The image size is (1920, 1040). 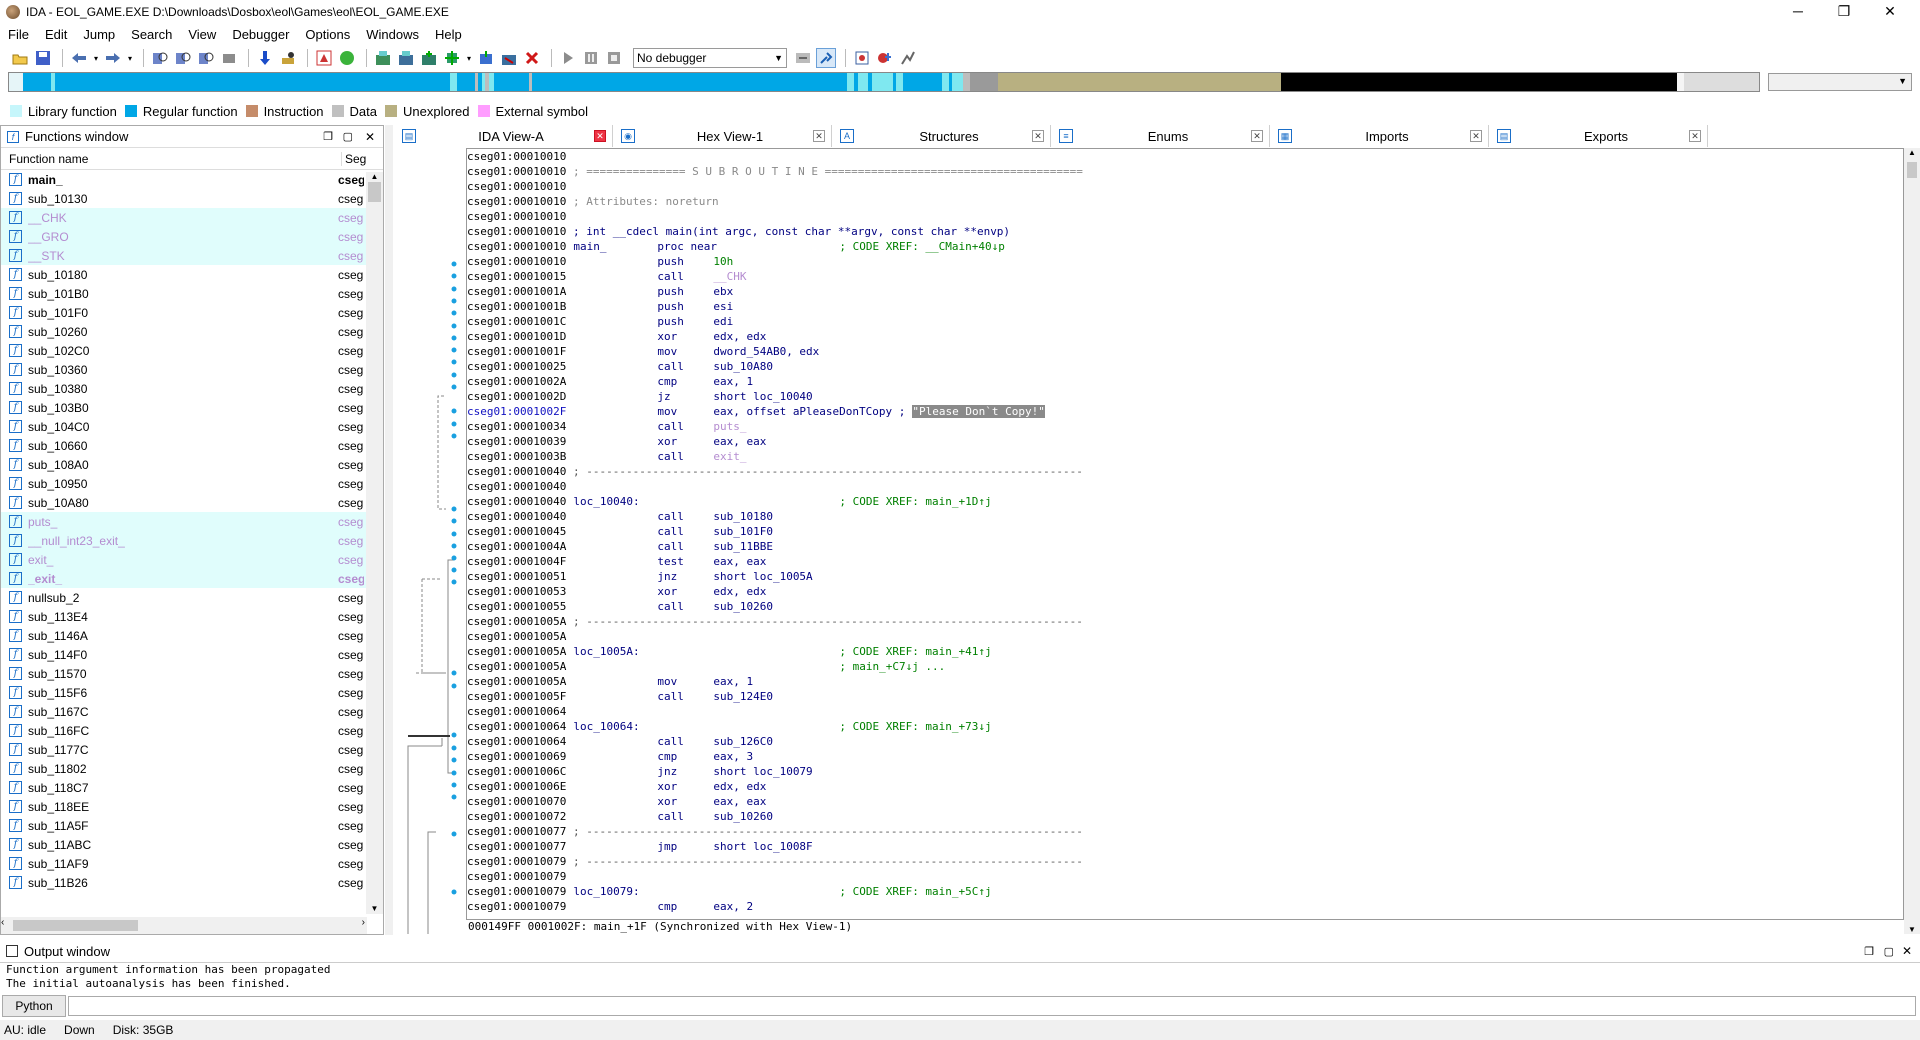 What do you see at coordinates (1185, 276) in the screenshot?
I see `disasm-line: cseg01:00010015 call __CHK` at bounding box center [1185, 276].